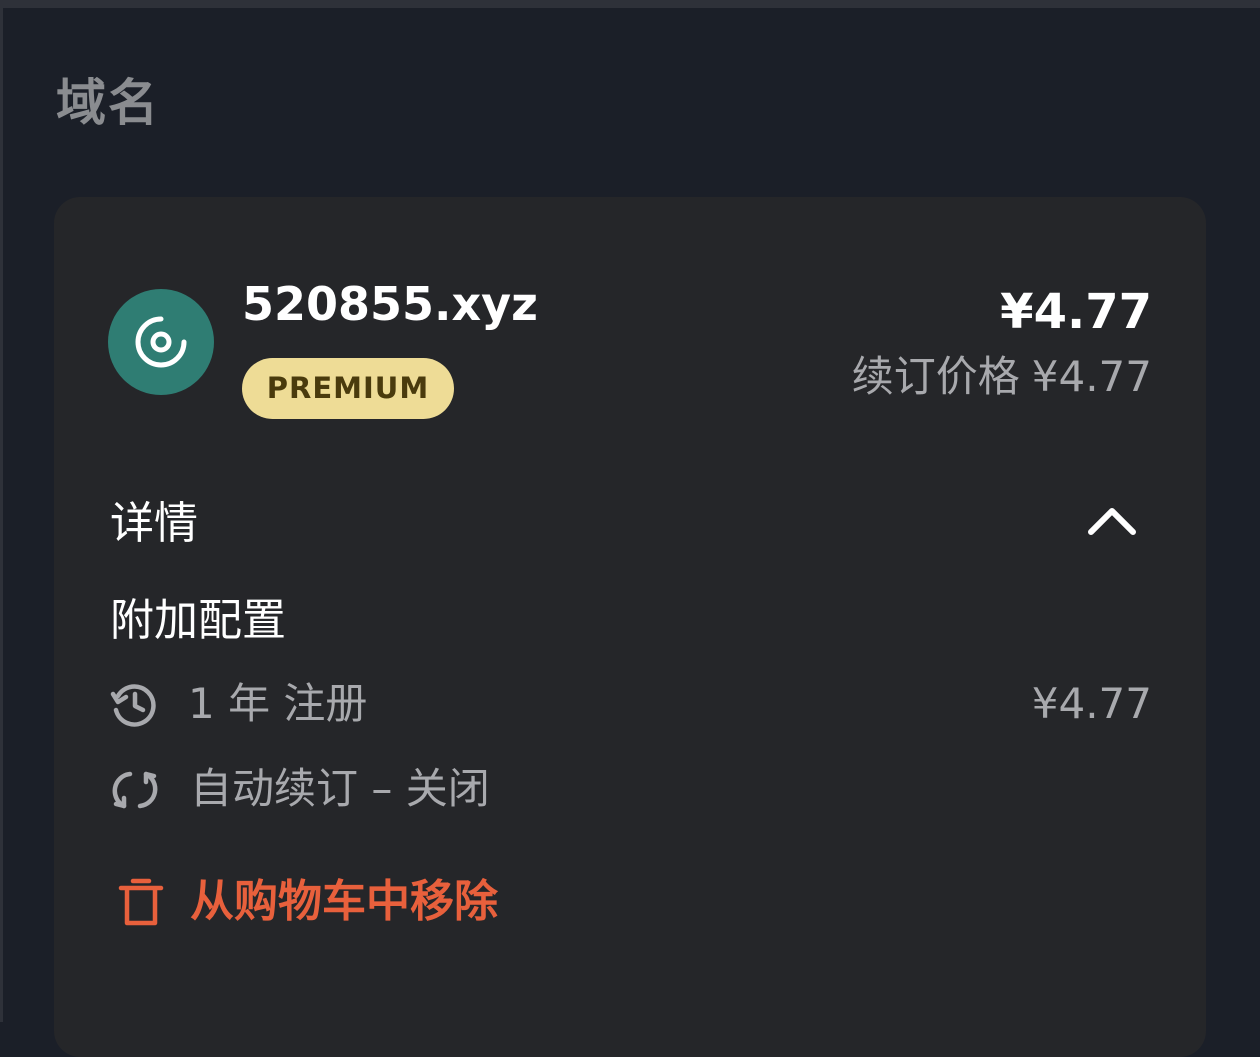  I want to click on trash-icon, so click(141, 902).